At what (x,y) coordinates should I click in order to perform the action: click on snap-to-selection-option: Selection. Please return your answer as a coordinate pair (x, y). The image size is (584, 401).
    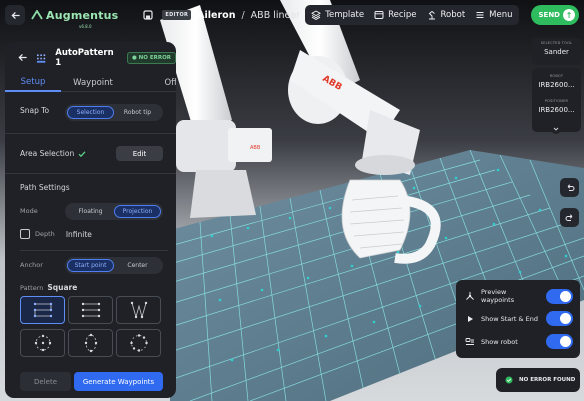
    Looking at the image, I should click on (90, 112).